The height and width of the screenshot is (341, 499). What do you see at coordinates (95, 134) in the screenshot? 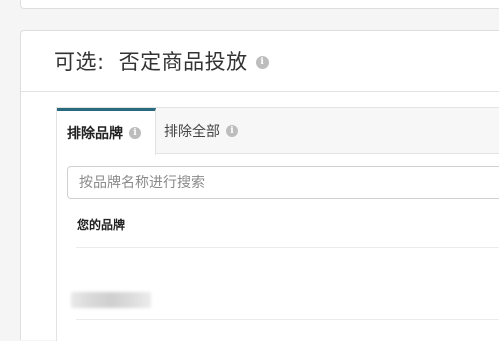
I see `tab-label: 排除品牌` at bounding box center [95, 134].